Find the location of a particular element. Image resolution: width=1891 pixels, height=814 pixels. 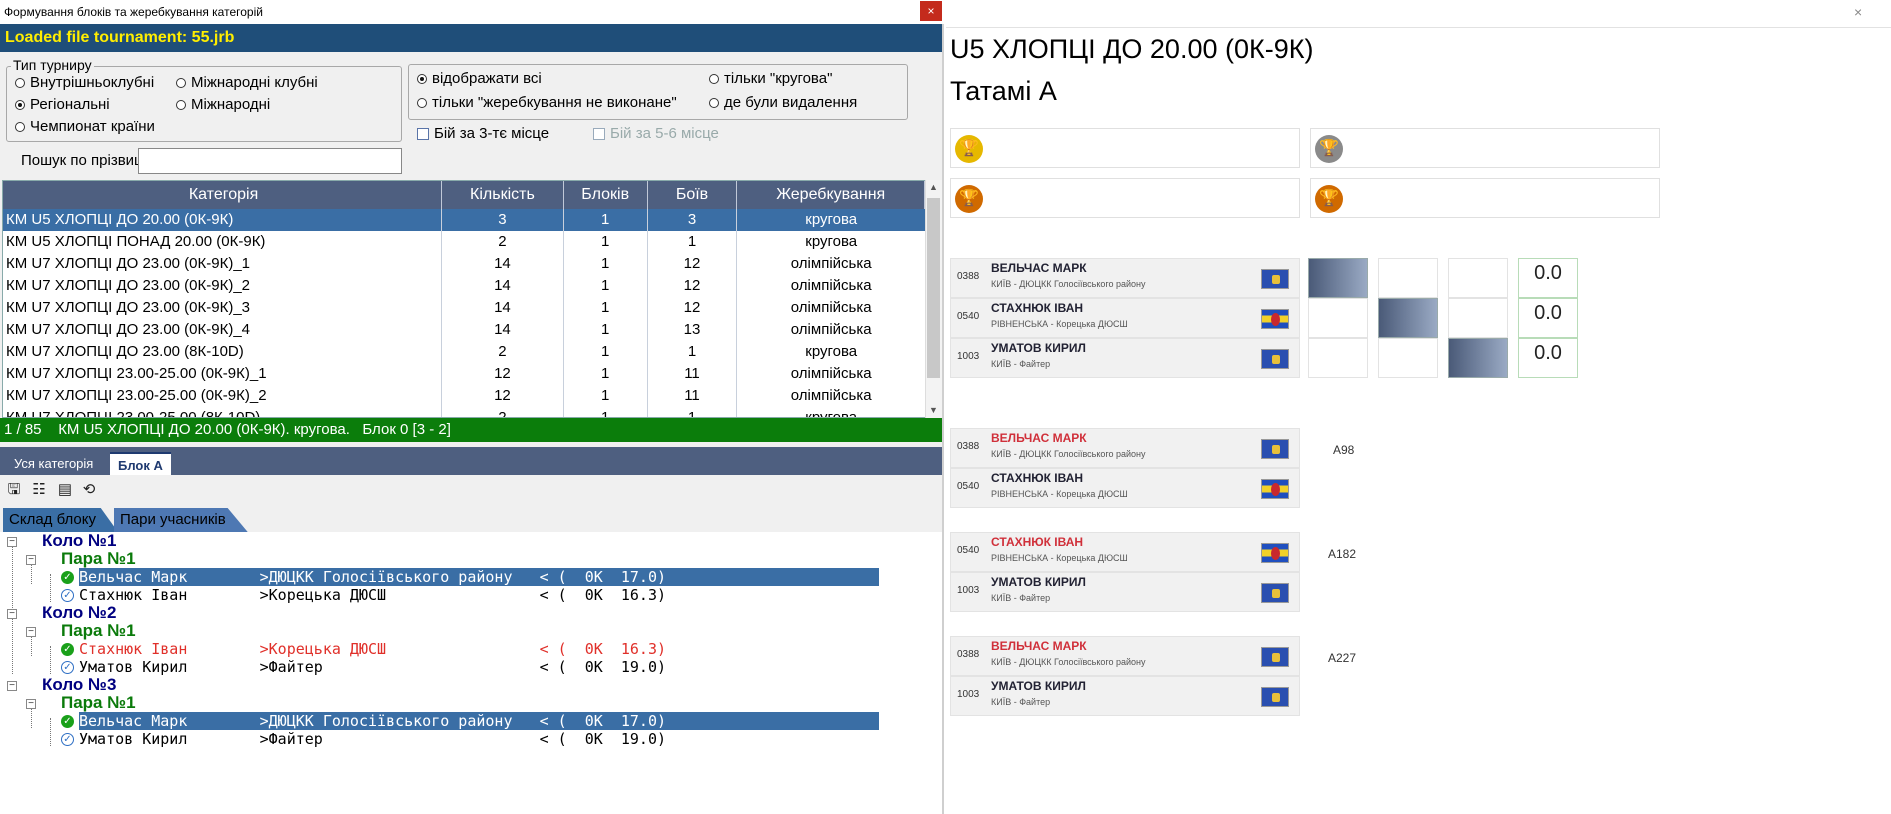

silver-trophy-icon: 🏆 is located at coordinates (1329, 149).